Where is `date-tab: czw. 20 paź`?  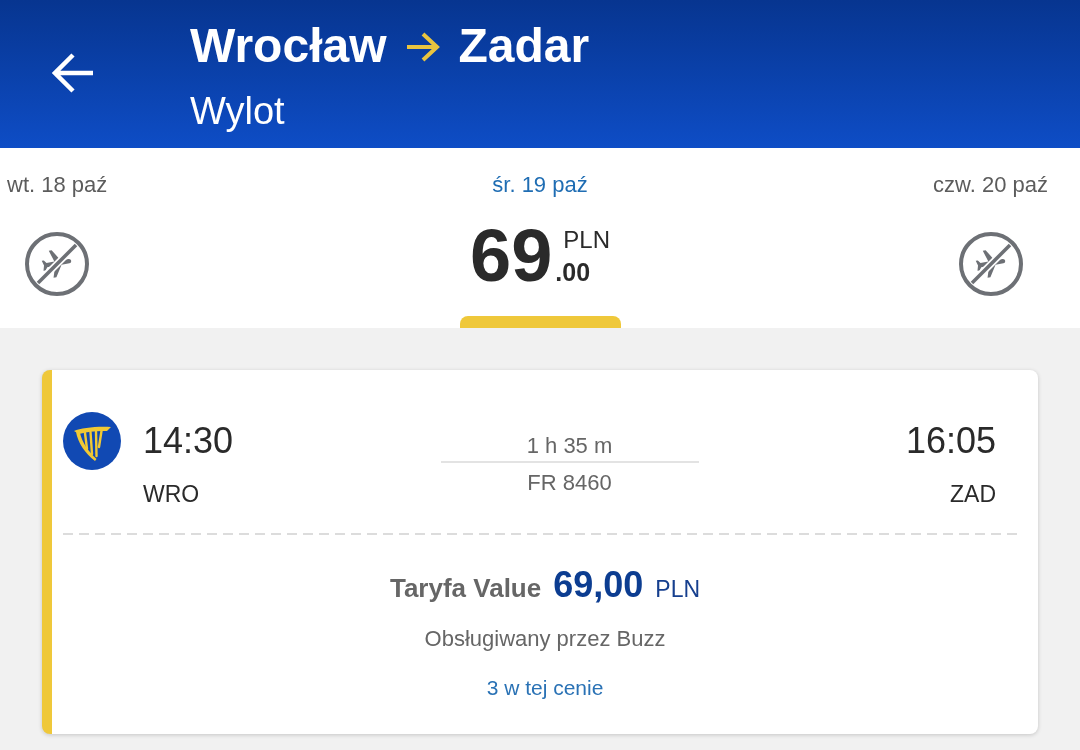
date-tab: czw. 20 paź is located at coordinates (990, 238).